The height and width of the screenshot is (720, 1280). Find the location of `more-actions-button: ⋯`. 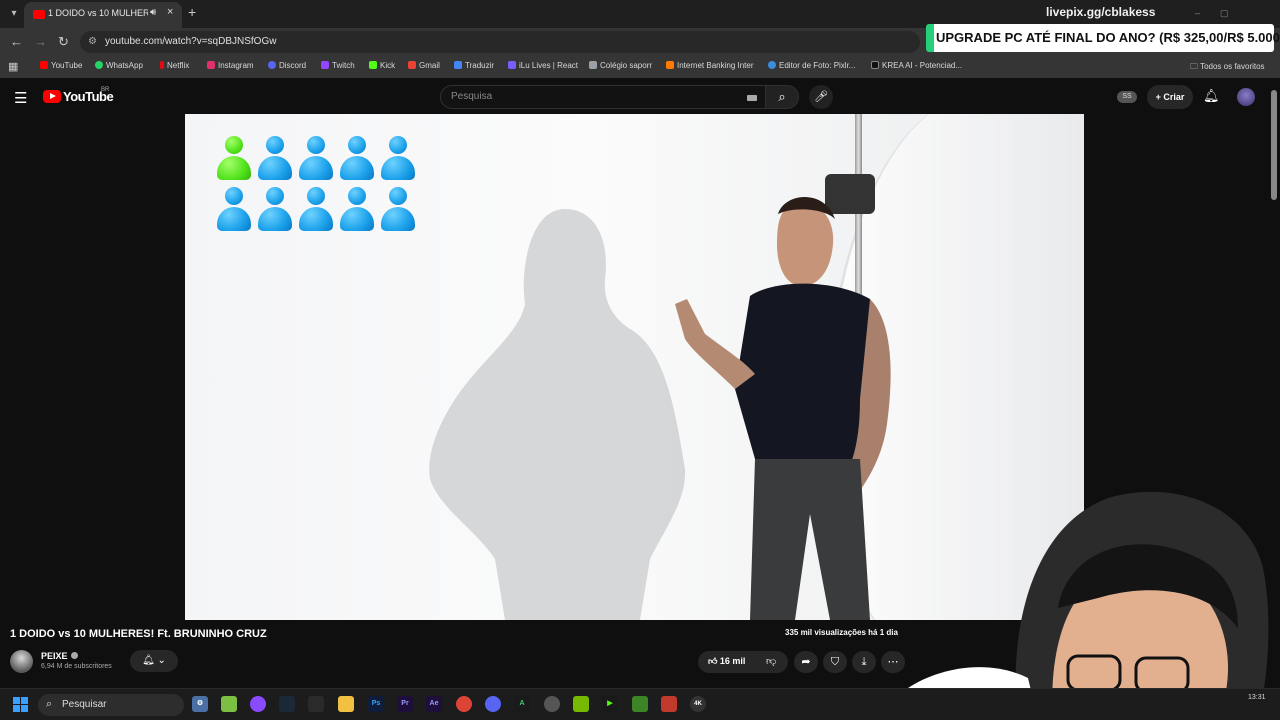

more-actions-button: ⋯ is located at coordinates (893, 662).